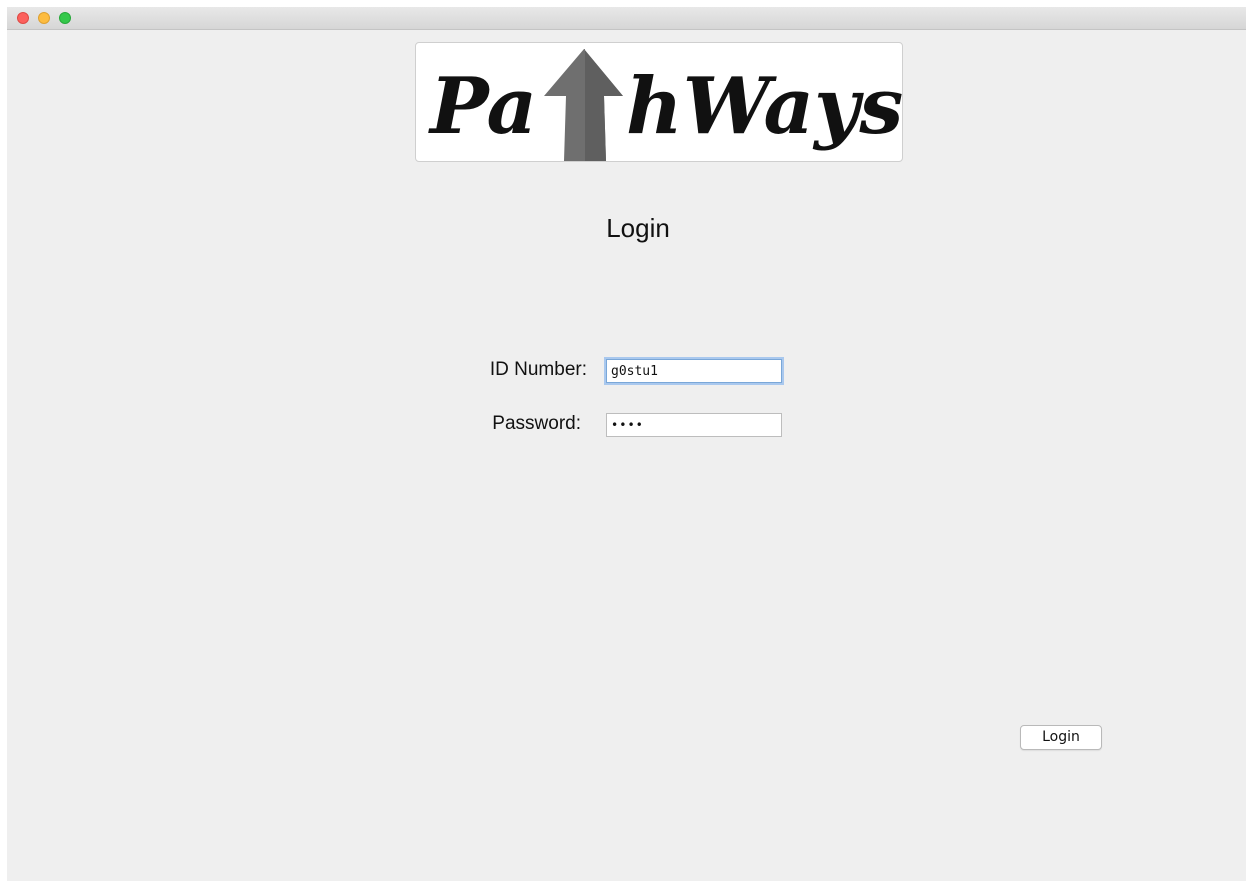 The width and height of the screenshot is (1248, 881). What do you see at coordinates (23, 18) in the screenshot?
I see `close-window-button` at bounding box center [23, 18].